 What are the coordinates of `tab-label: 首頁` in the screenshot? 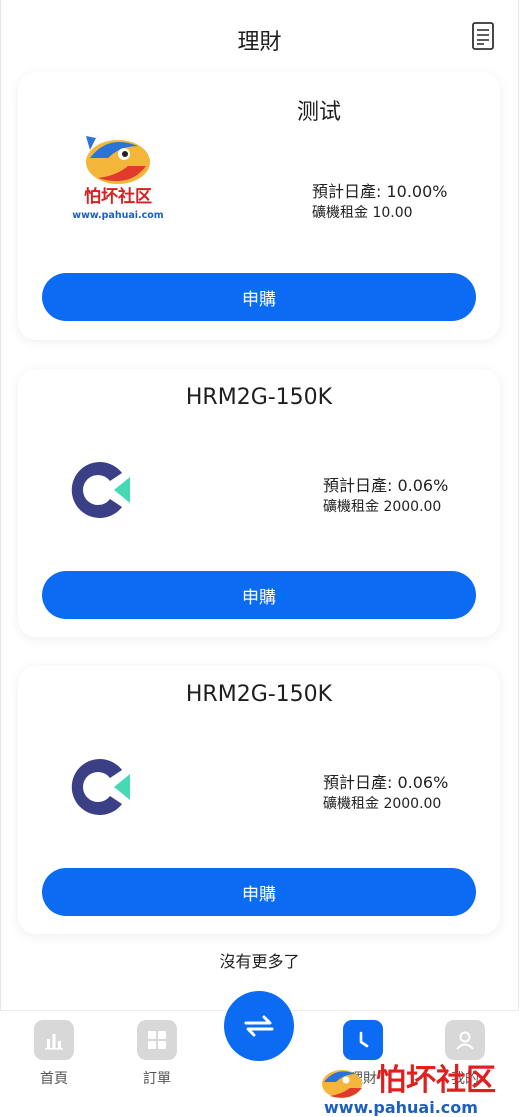 It's located at (54, 1079).